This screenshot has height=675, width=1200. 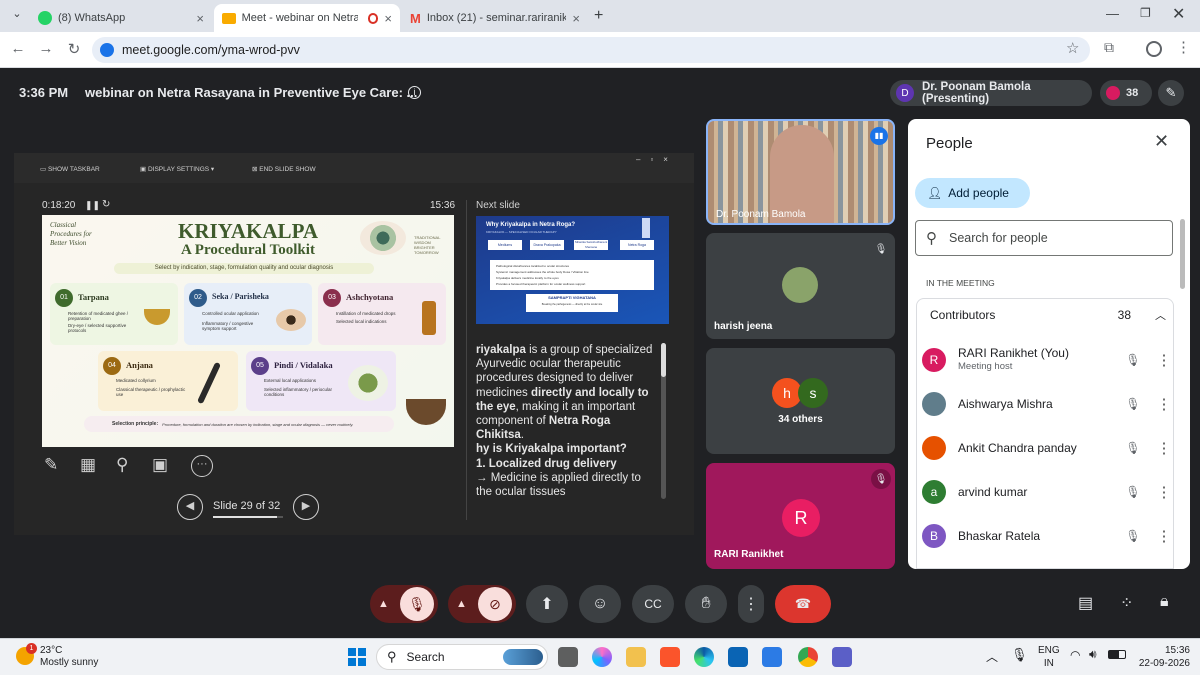 I want to click on extensions-icon: ⧉, so click(x=1109, y=47).